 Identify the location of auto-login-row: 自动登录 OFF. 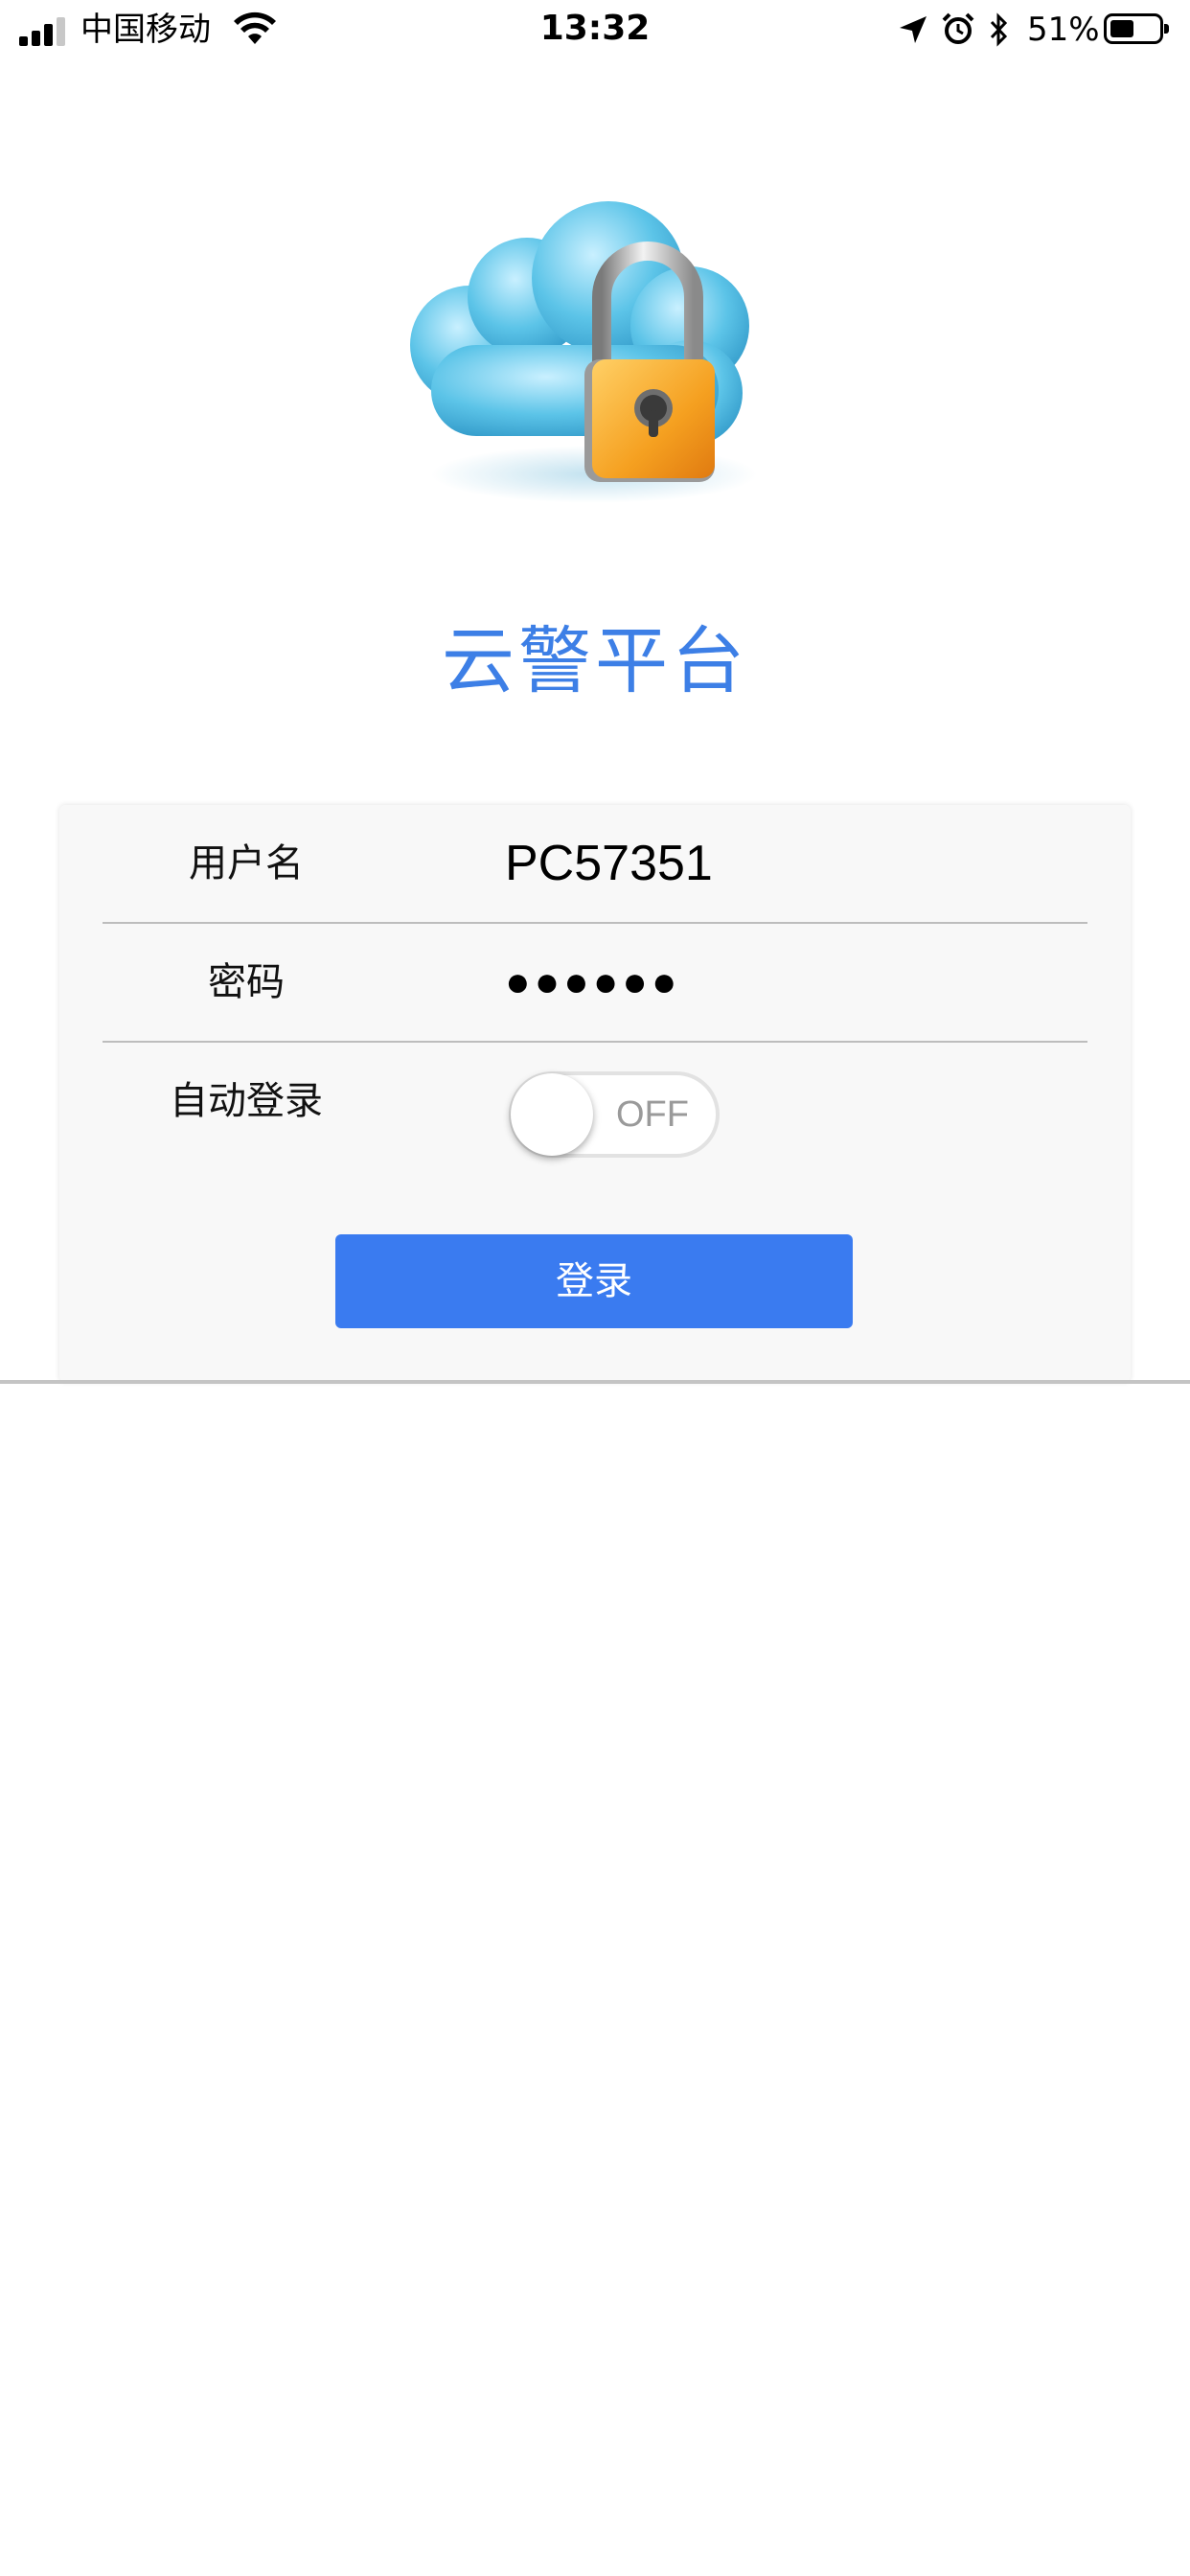
(595, 1101).